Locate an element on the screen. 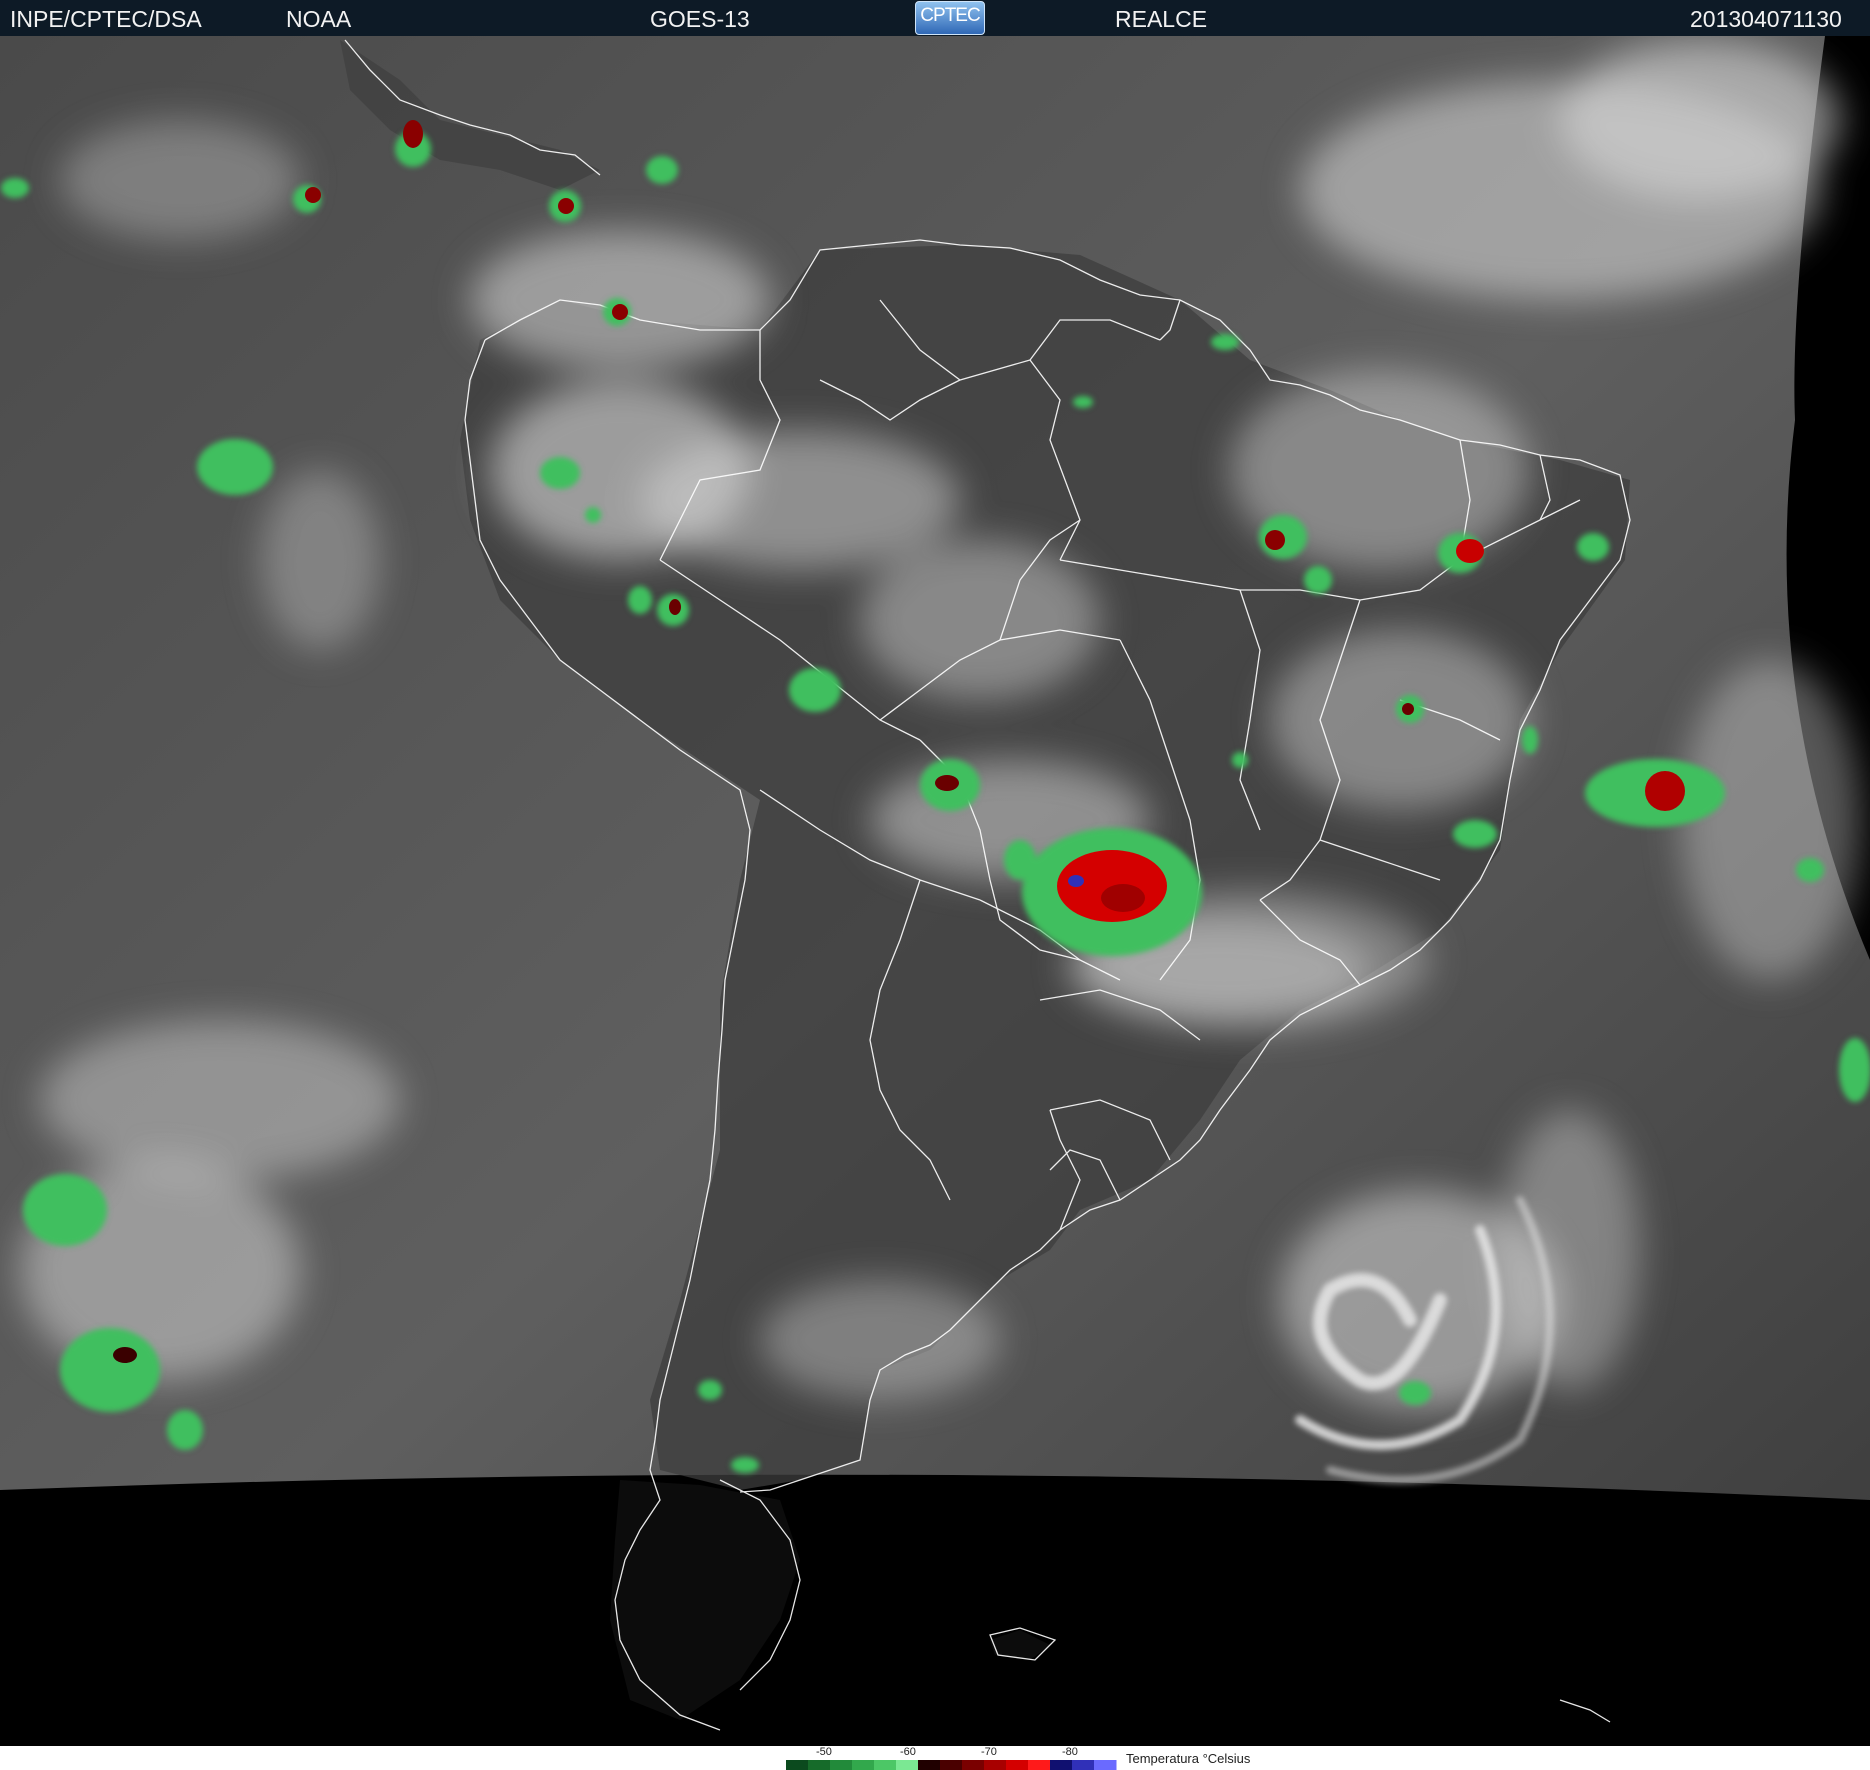 The image size is (1870, 1770). product-label: REALCE is located at coordinates (1161, 19).